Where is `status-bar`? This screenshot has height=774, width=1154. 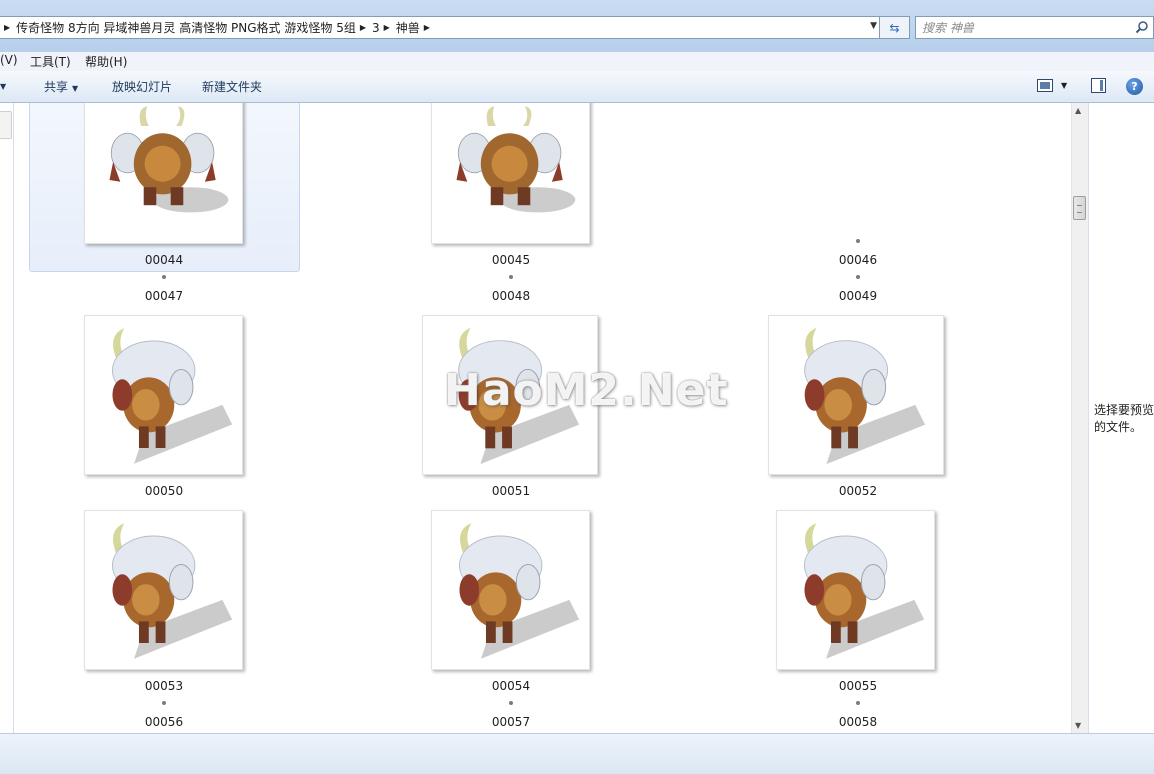
status-bar is located at coordinates (577, 753).